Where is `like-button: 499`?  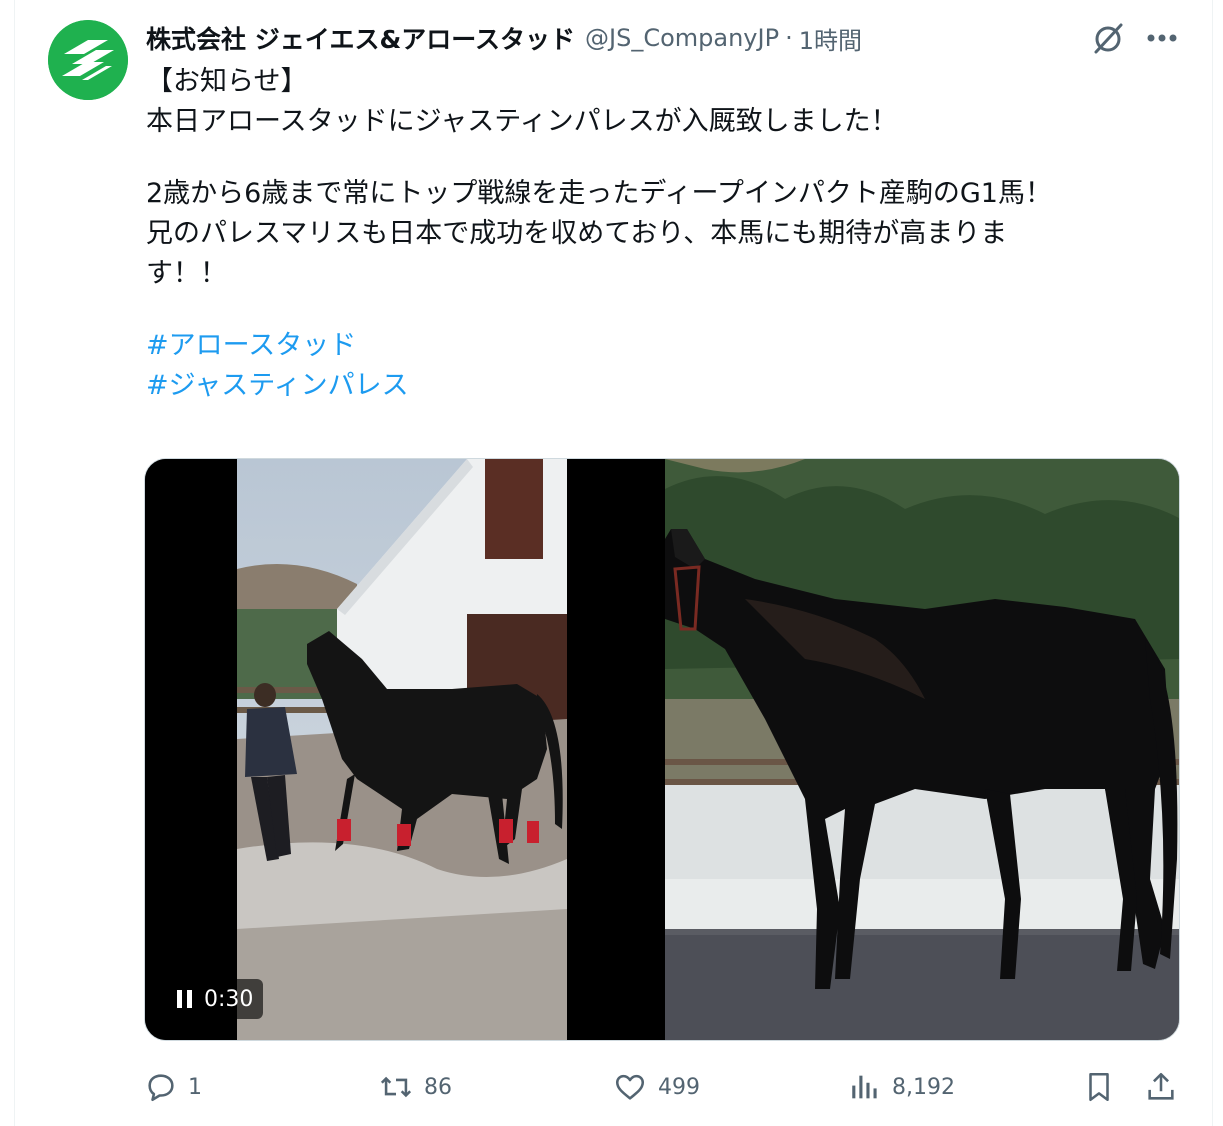
like-button: 499 is located at coordinates (656, 1087).